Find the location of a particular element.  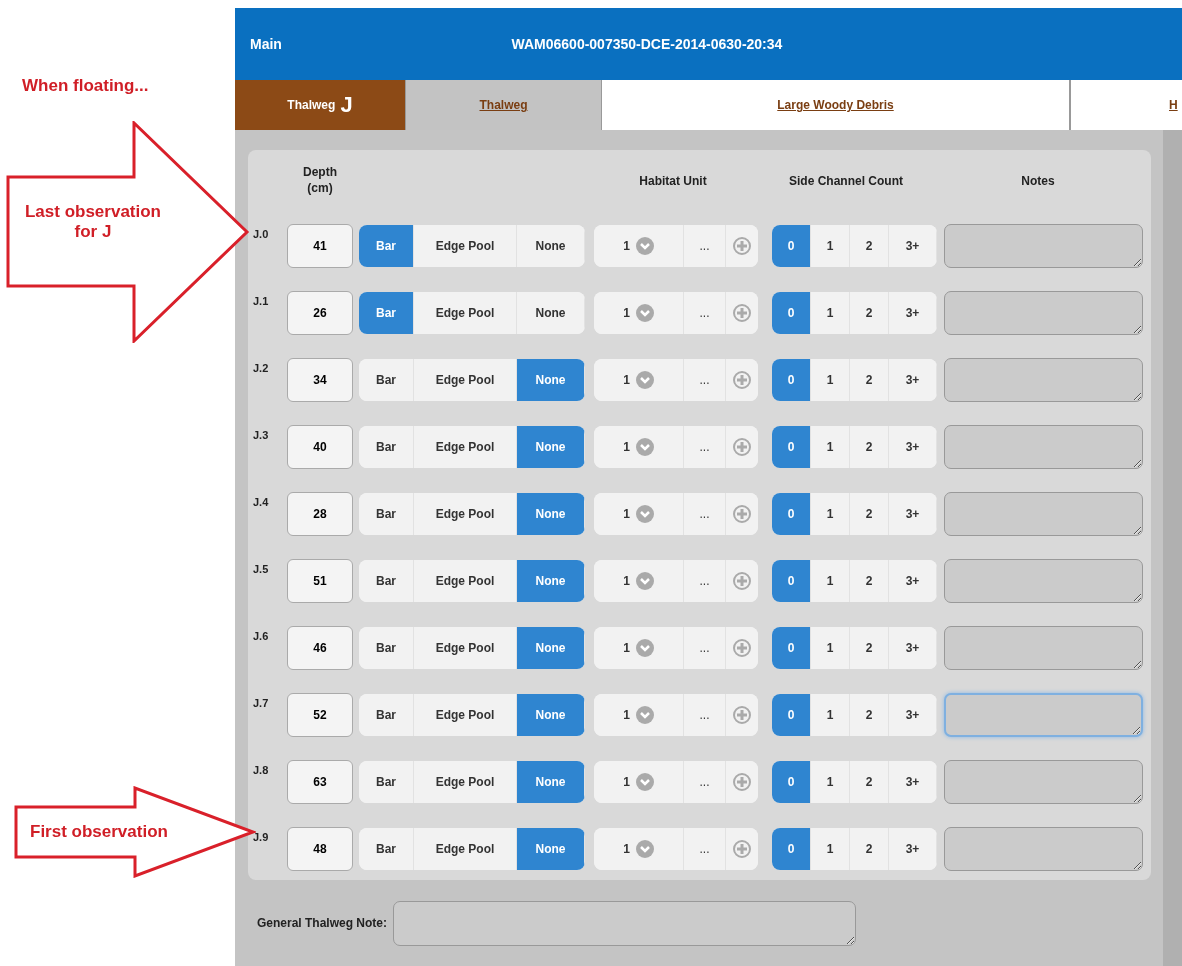

tab: Thalweg is located at coordinates (504, 105).